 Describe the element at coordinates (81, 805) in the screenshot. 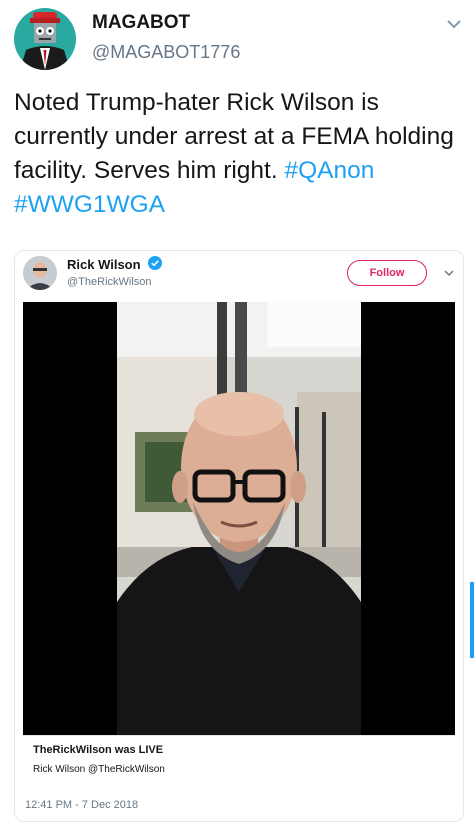

I see `timestamp: 12:41 PM - 7 Dec 2018` at that location.